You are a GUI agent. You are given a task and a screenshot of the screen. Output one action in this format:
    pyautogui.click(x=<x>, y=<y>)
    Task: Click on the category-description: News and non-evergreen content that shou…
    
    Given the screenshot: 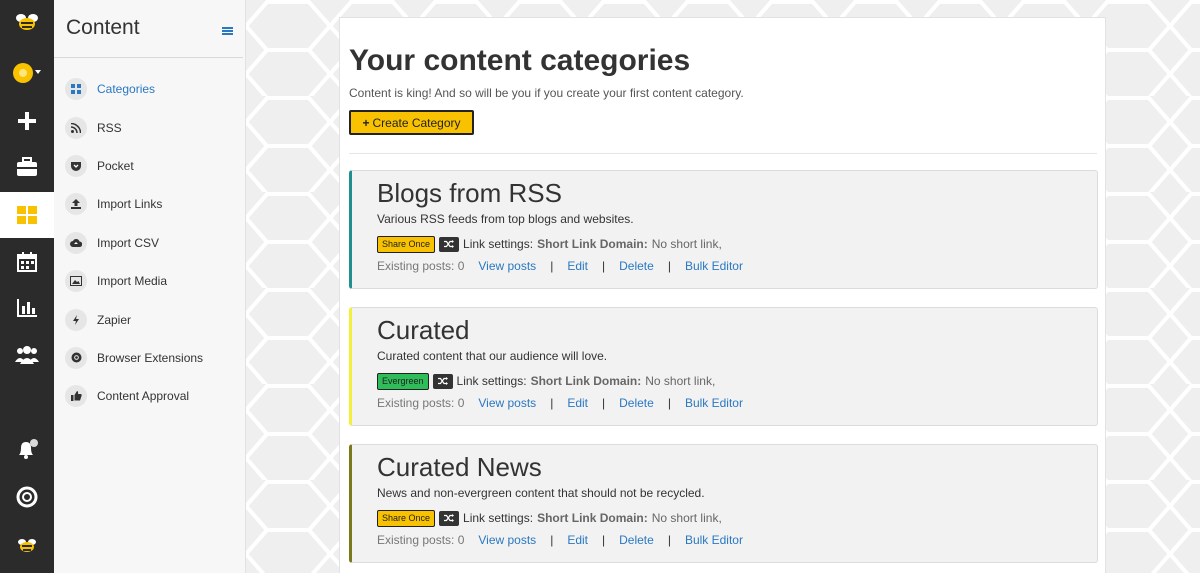 What is the action you would take?
    pyautogui.click(x=541, y=493)
    